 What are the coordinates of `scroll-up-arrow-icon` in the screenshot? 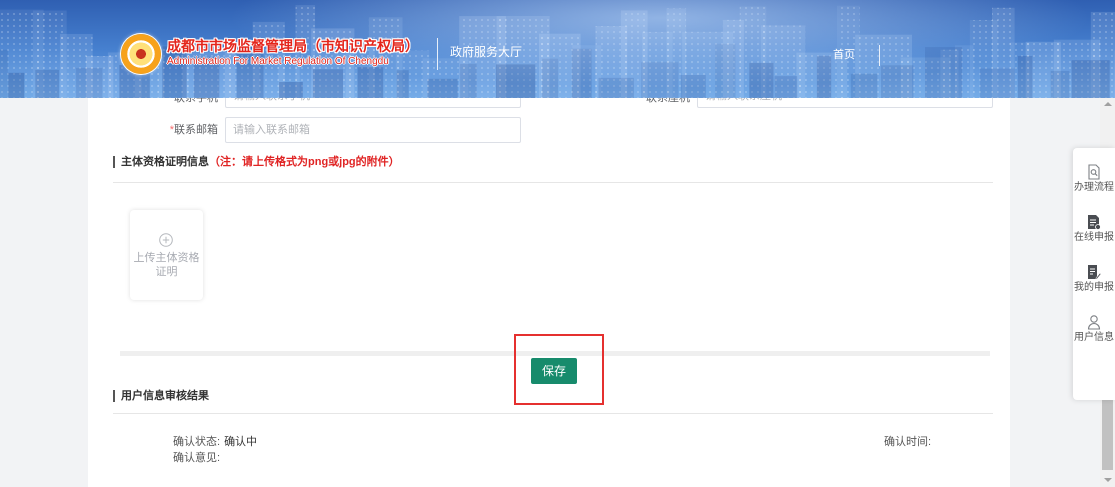 It's located at (1108, 104).